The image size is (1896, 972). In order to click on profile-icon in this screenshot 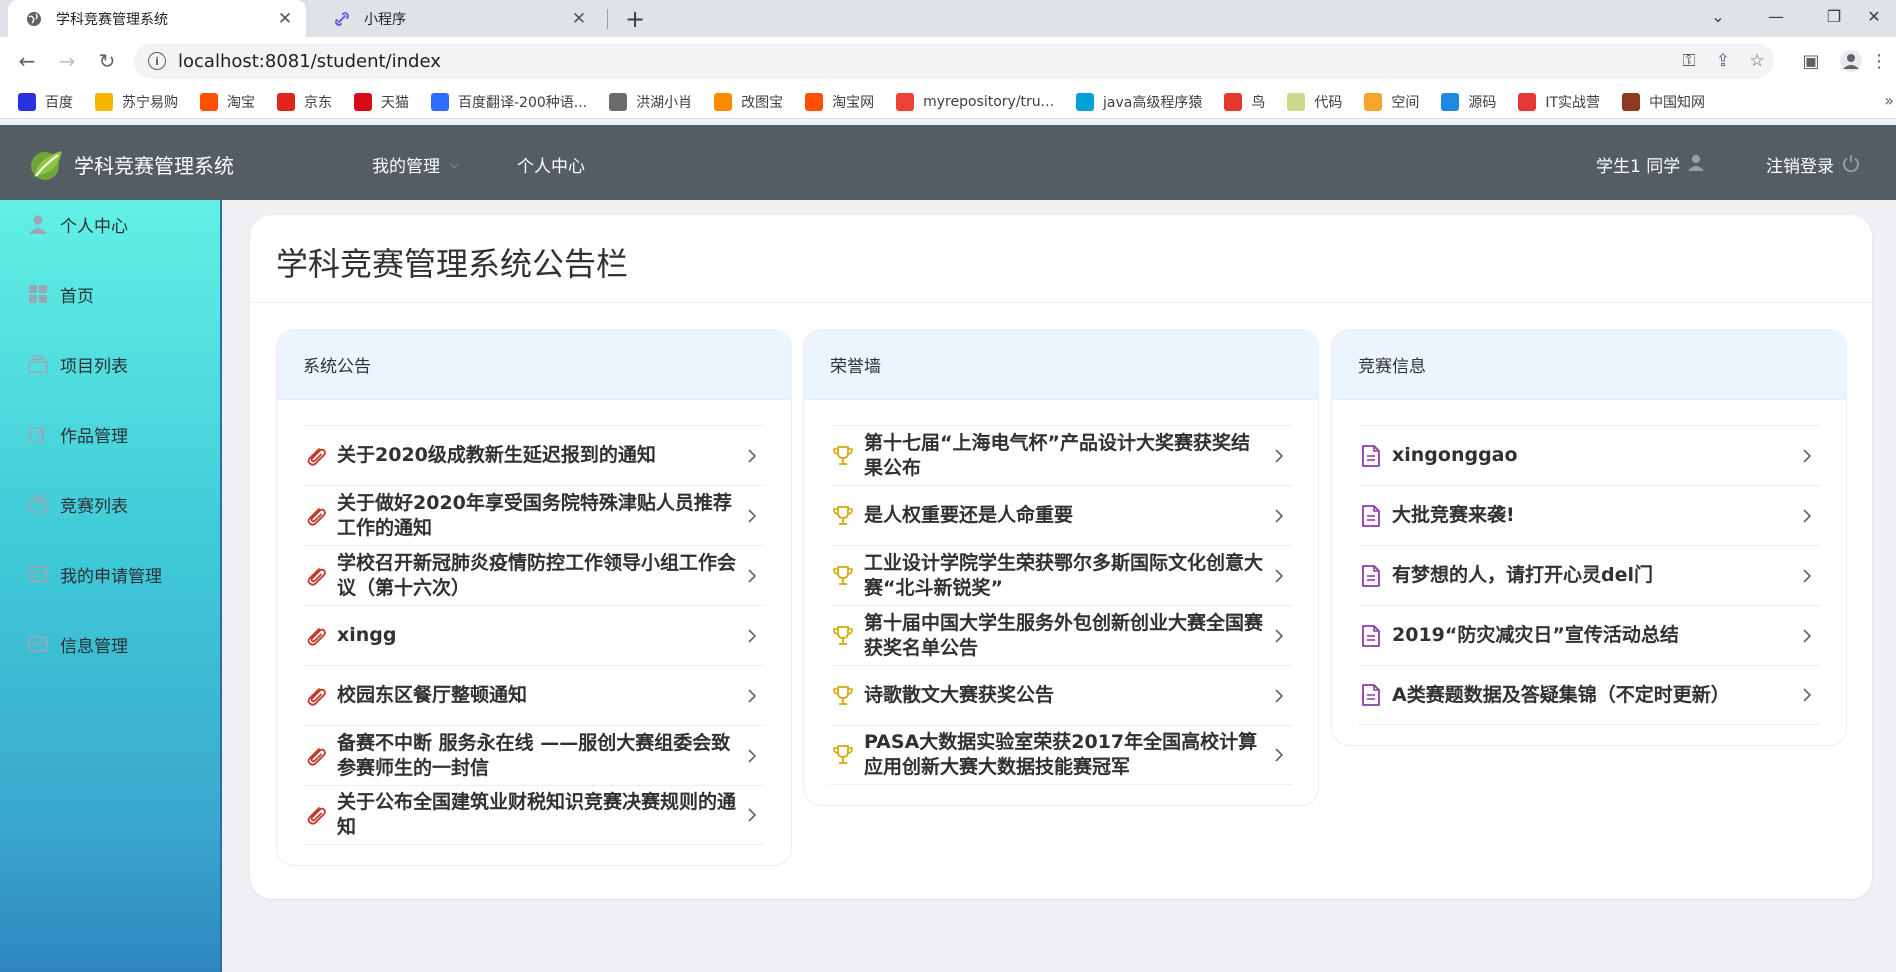, I will do `click(1851, 61)`.